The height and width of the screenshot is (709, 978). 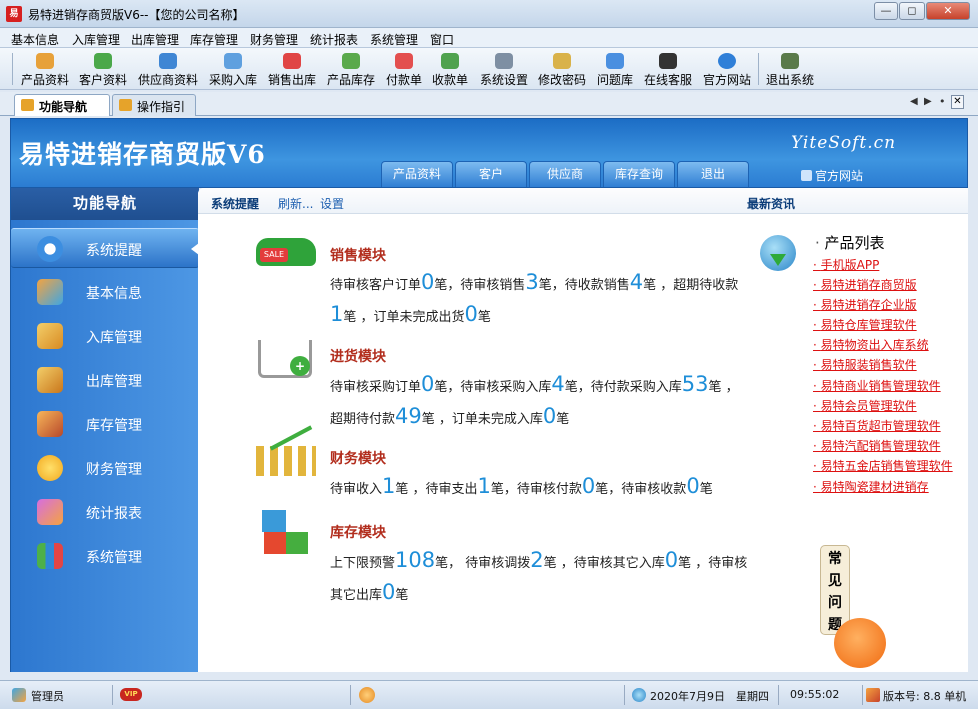 I want to click on finance-pending-income: 1, so click(x=389, y=486).